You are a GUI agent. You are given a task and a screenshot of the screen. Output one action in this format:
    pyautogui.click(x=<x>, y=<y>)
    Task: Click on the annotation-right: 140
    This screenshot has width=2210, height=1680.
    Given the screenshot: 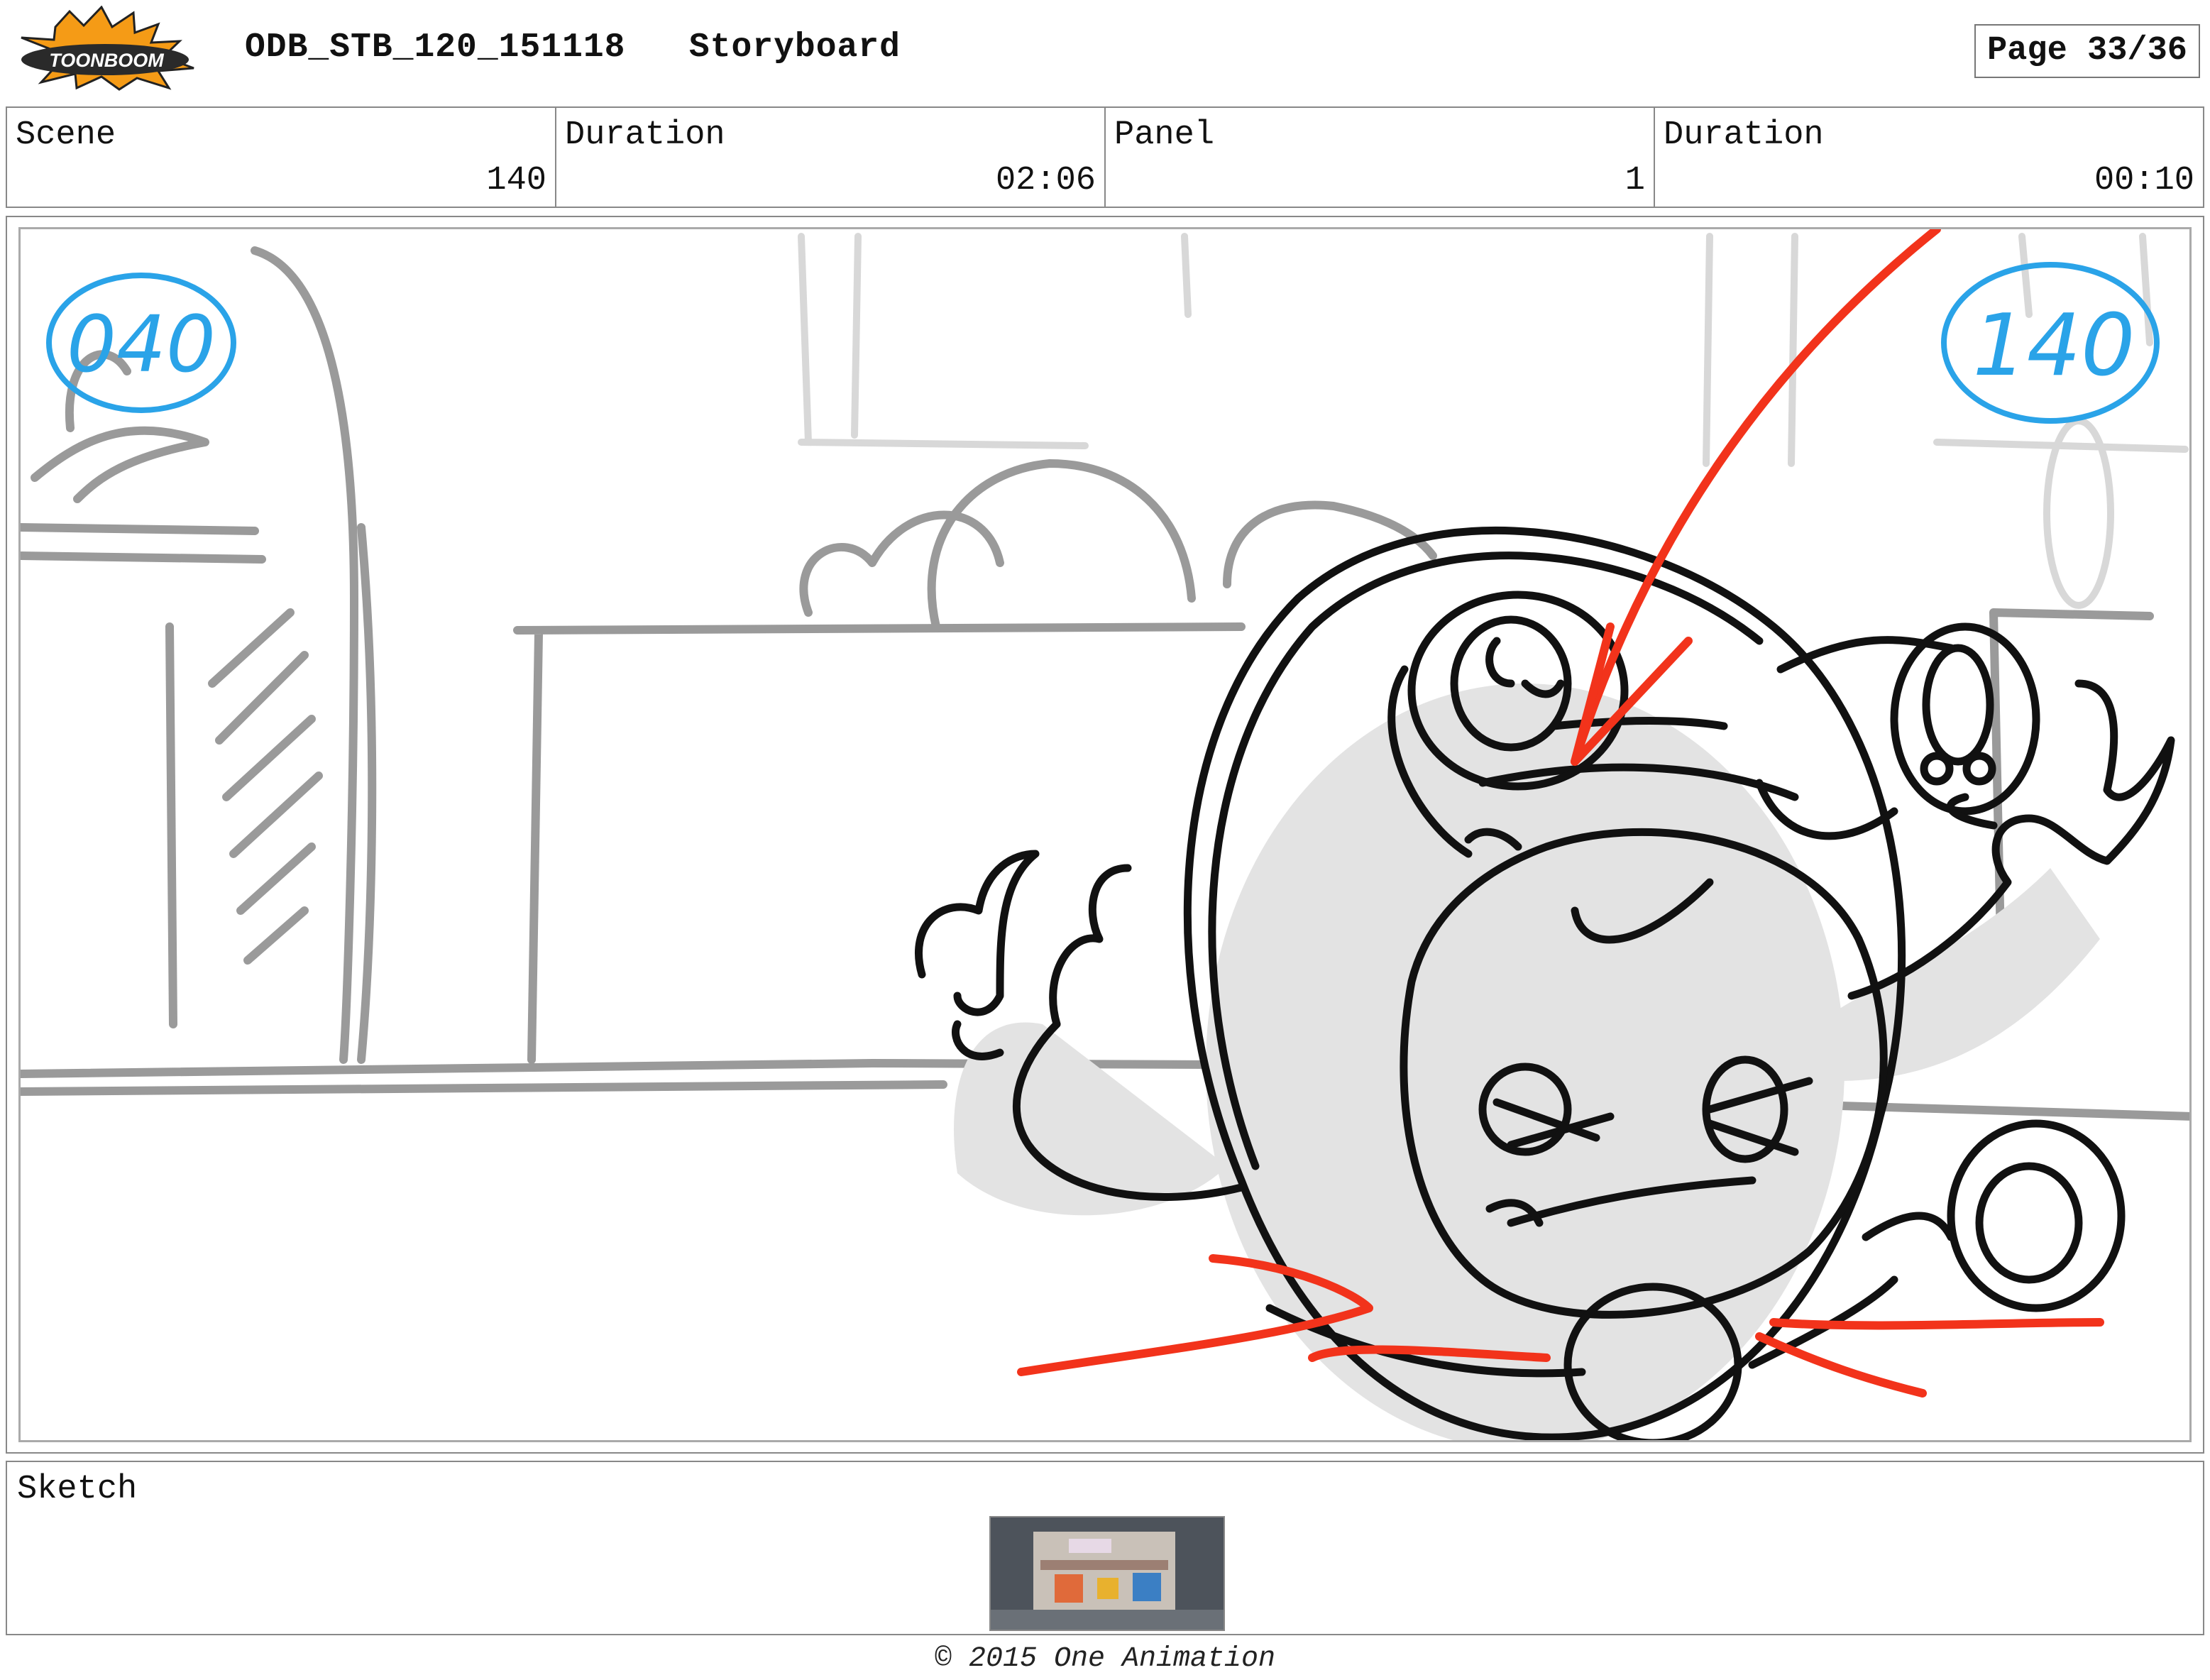 What is the action you would take?
    pyautogui.click(x=2053, y=346)
    